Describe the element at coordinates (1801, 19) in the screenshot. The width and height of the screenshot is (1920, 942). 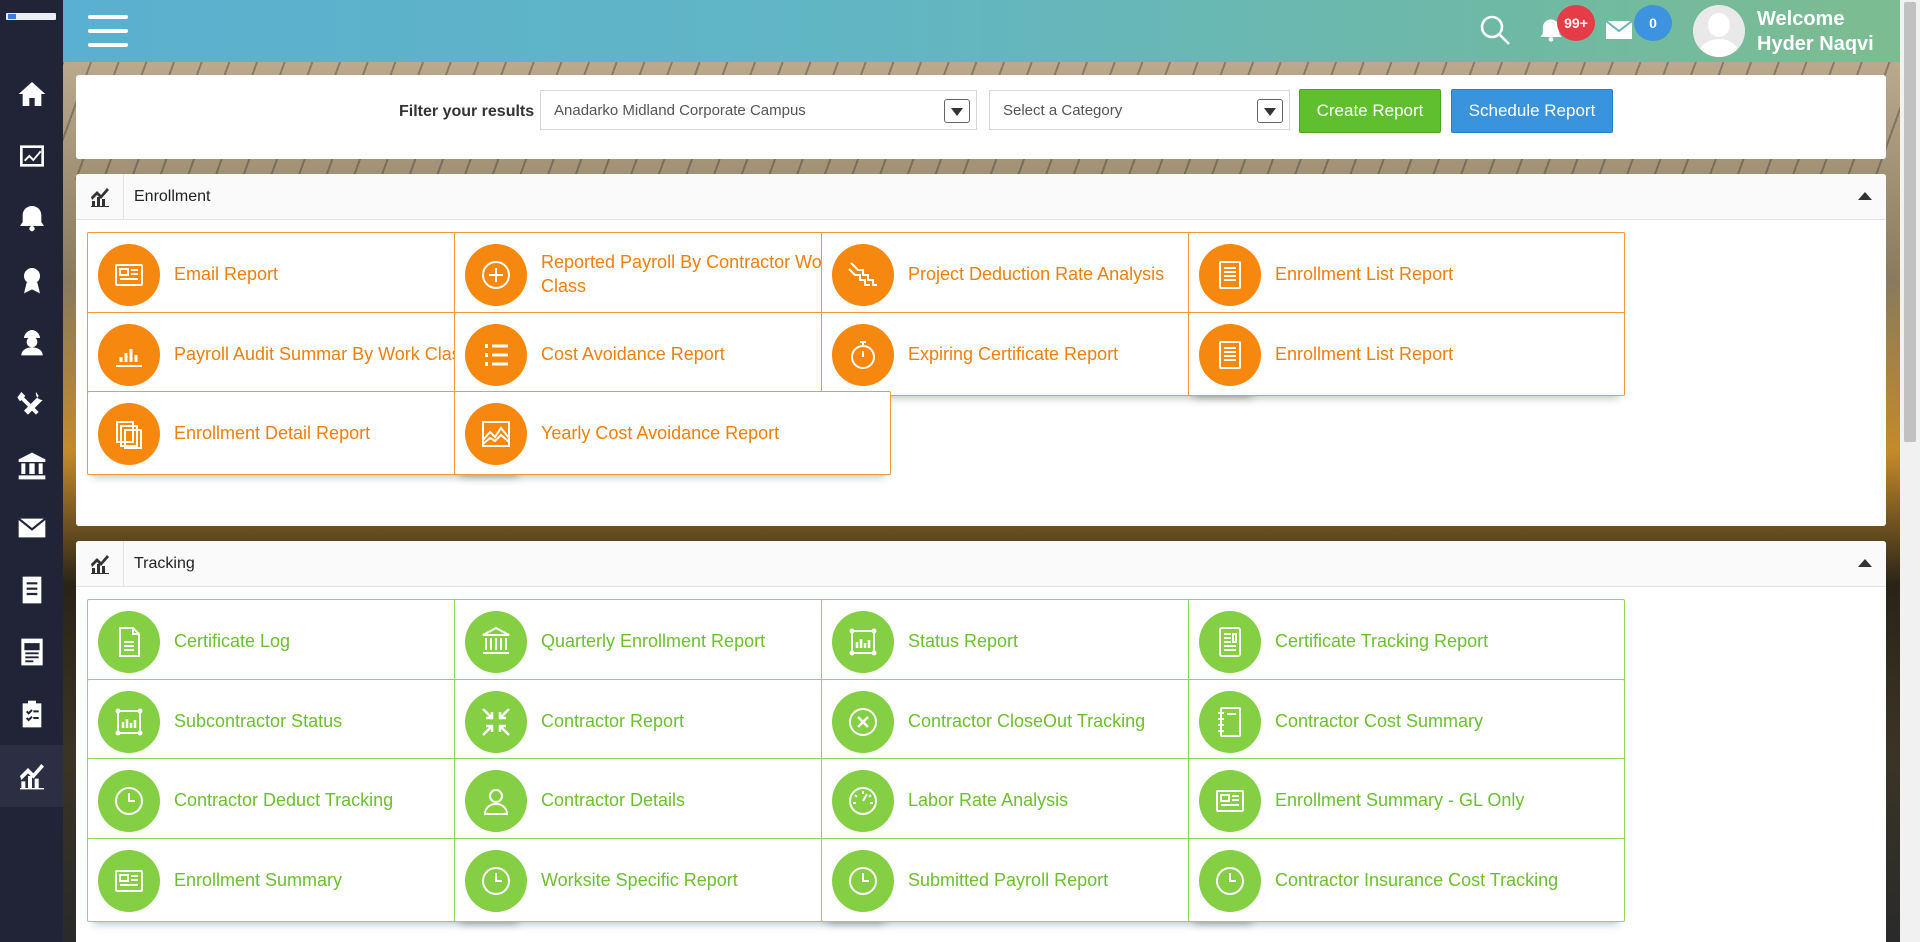
I see `welcome-greeting: Welcome` at that location.